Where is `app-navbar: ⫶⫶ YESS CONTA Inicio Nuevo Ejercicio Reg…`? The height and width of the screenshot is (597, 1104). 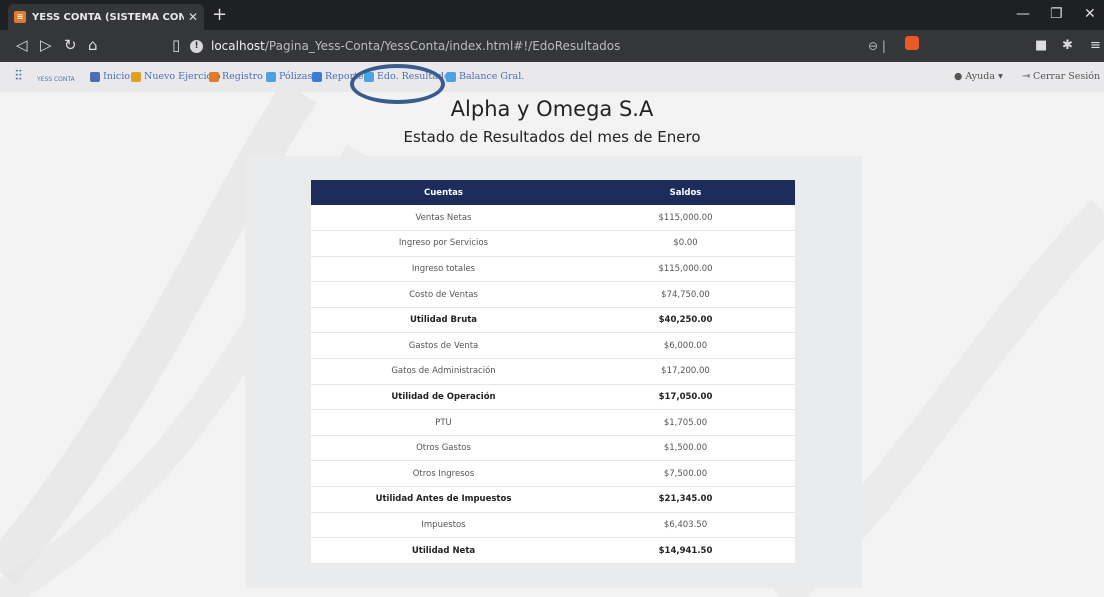
app-navbar: ⫶⫶ YESS CONTA Inicio Nuevo Ejercicio Reg… is located at coordinates (552, 77).